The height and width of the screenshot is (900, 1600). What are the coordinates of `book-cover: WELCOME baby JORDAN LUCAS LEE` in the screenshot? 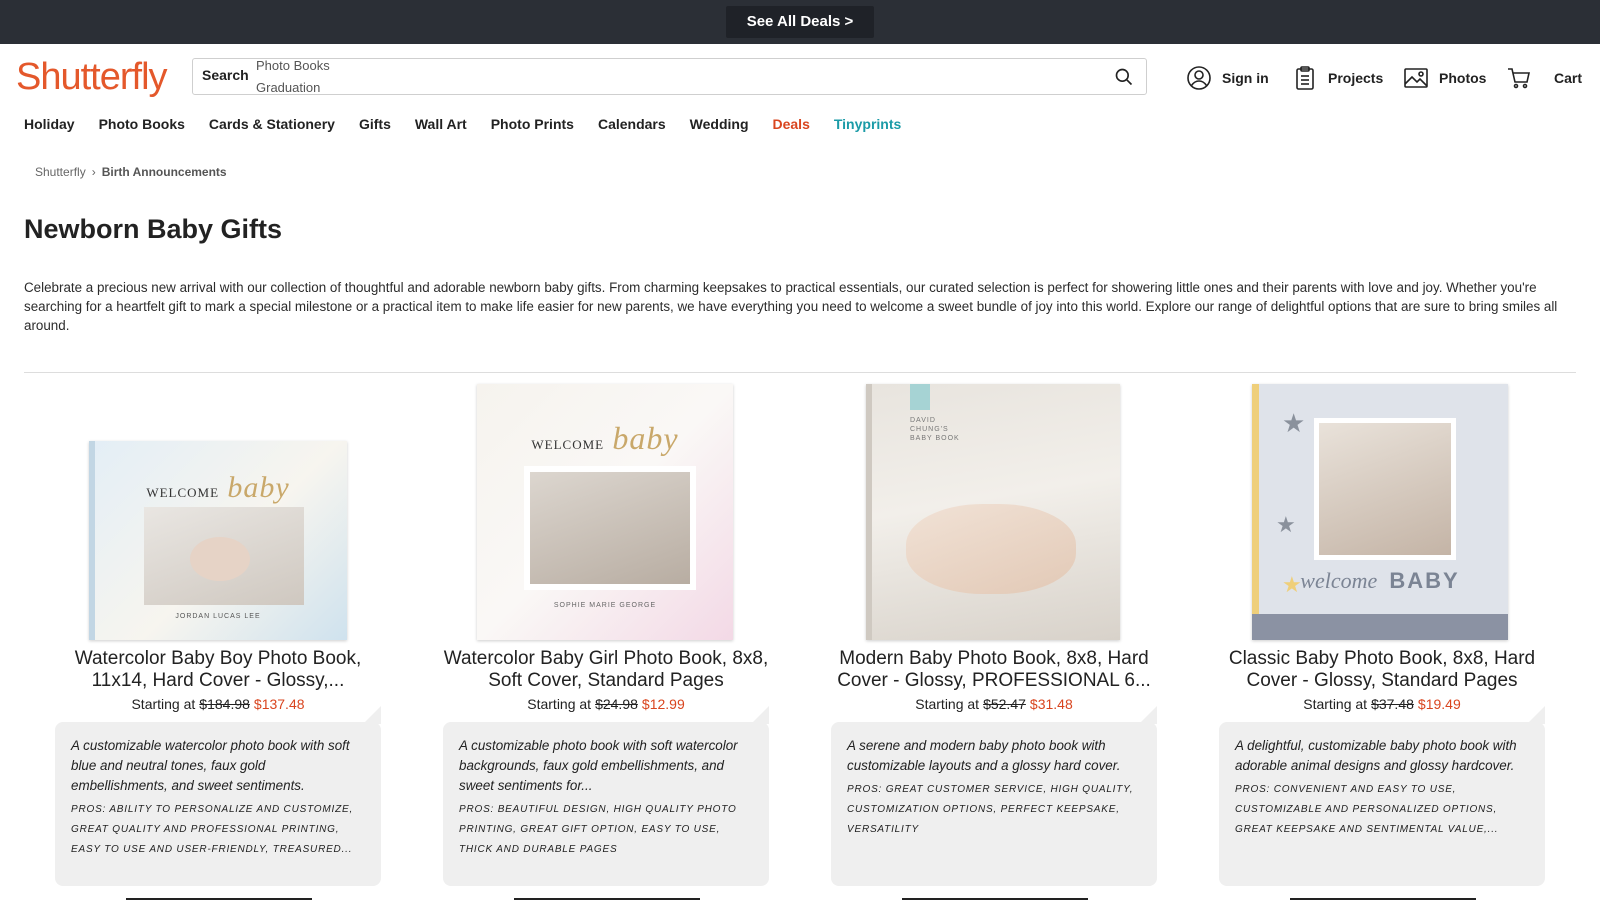 It's located at (218, 540).